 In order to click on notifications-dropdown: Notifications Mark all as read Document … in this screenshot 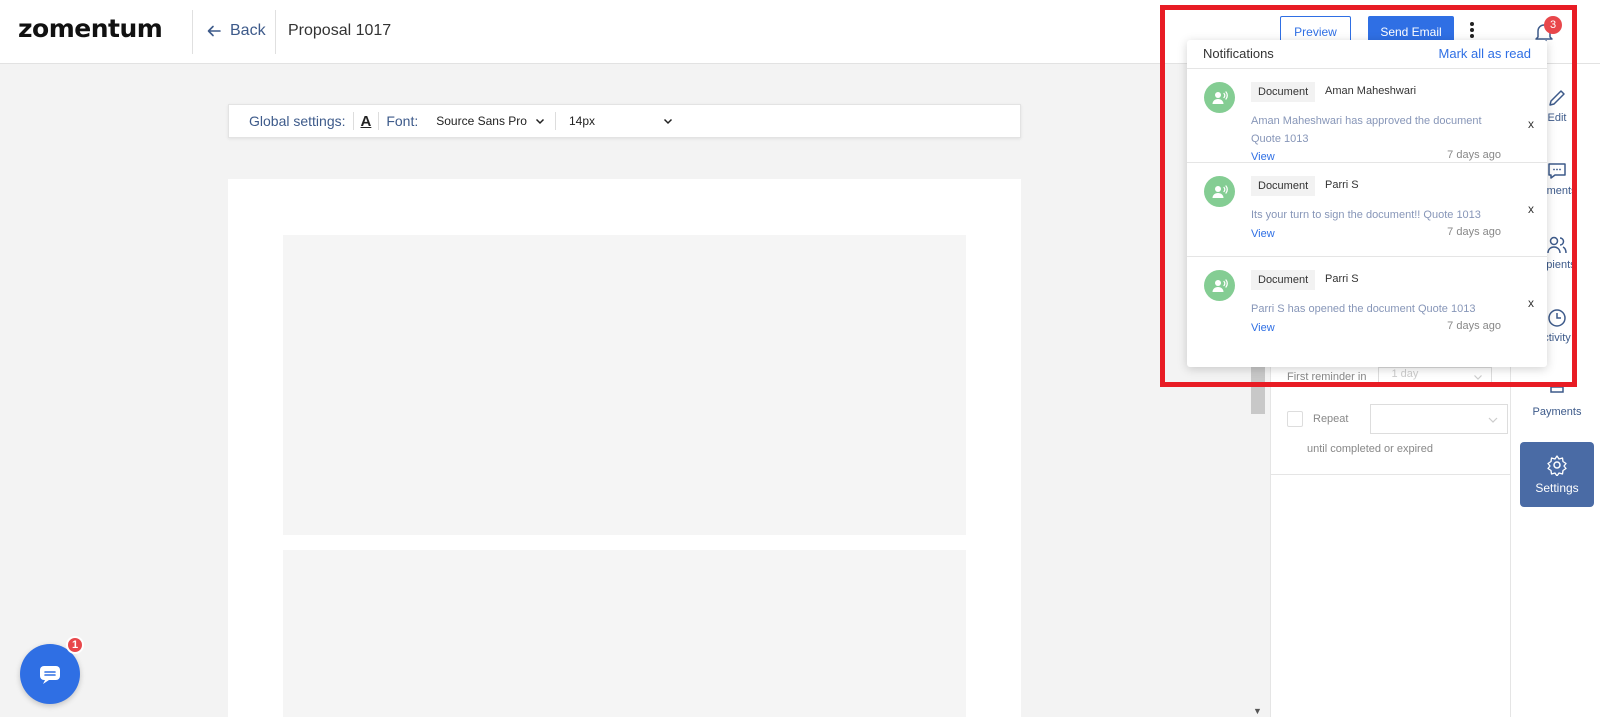, I will do `click(1367, 203)`.